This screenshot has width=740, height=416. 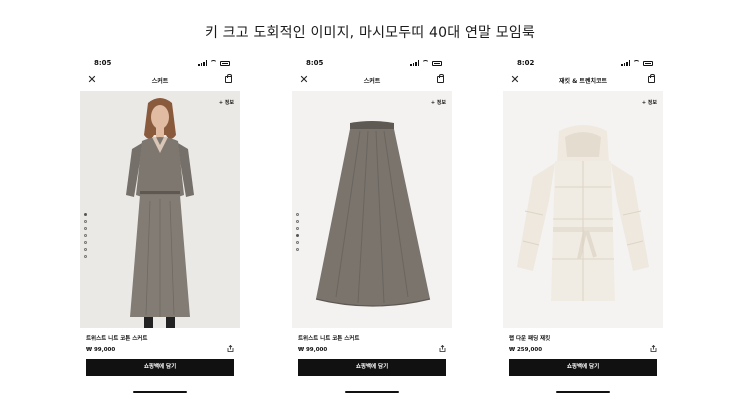 I want to click on cream-belted-down-jacket-image, so click(x=583, y=209).